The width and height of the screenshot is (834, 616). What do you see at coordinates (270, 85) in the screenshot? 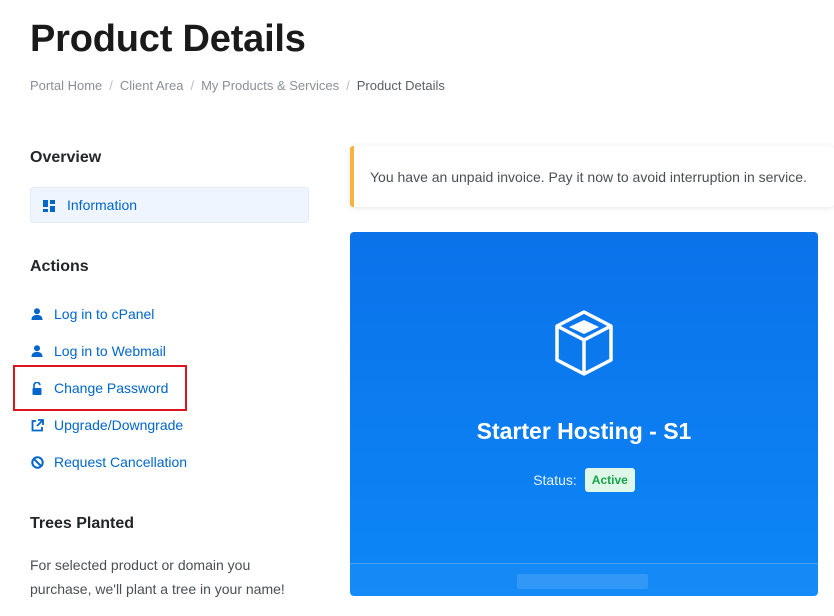
I see `breadcrumb-item-products-services: My Products & Services` at bounding box center [270, 85].